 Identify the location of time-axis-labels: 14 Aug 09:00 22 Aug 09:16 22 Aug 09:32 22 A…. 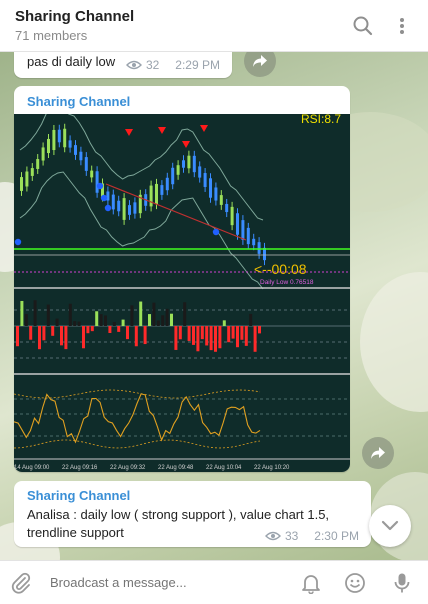
(152, 468).